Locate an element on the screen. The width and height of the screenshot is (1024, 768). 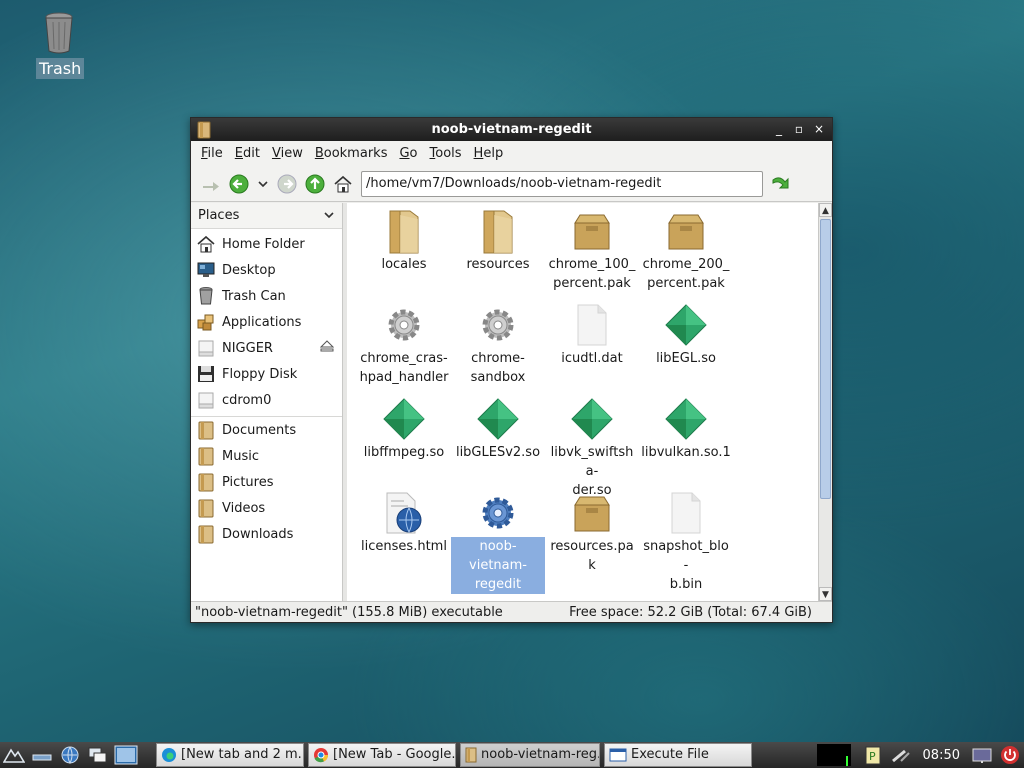
network-icon is located at coordinates (901, 755).